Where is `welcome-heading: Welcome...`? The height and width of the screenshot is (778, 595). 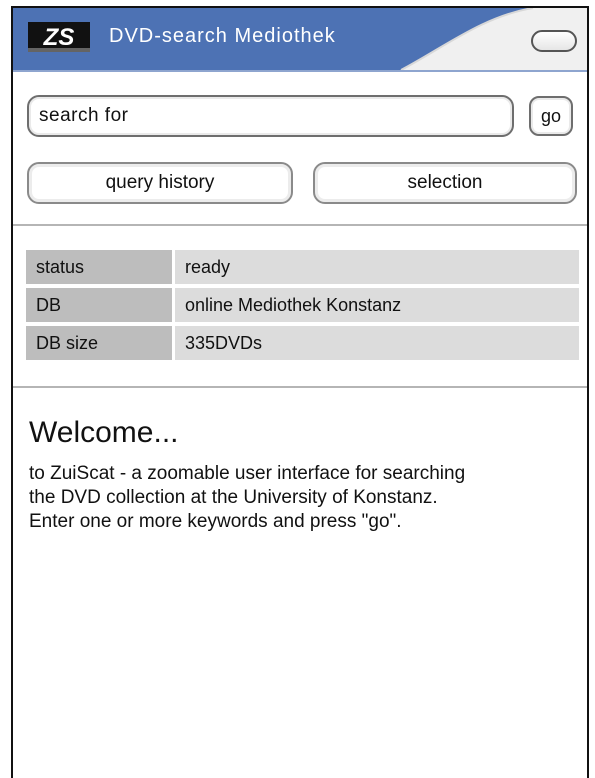 welcome-heading: Welcome... is located at coordinates (104, 432).